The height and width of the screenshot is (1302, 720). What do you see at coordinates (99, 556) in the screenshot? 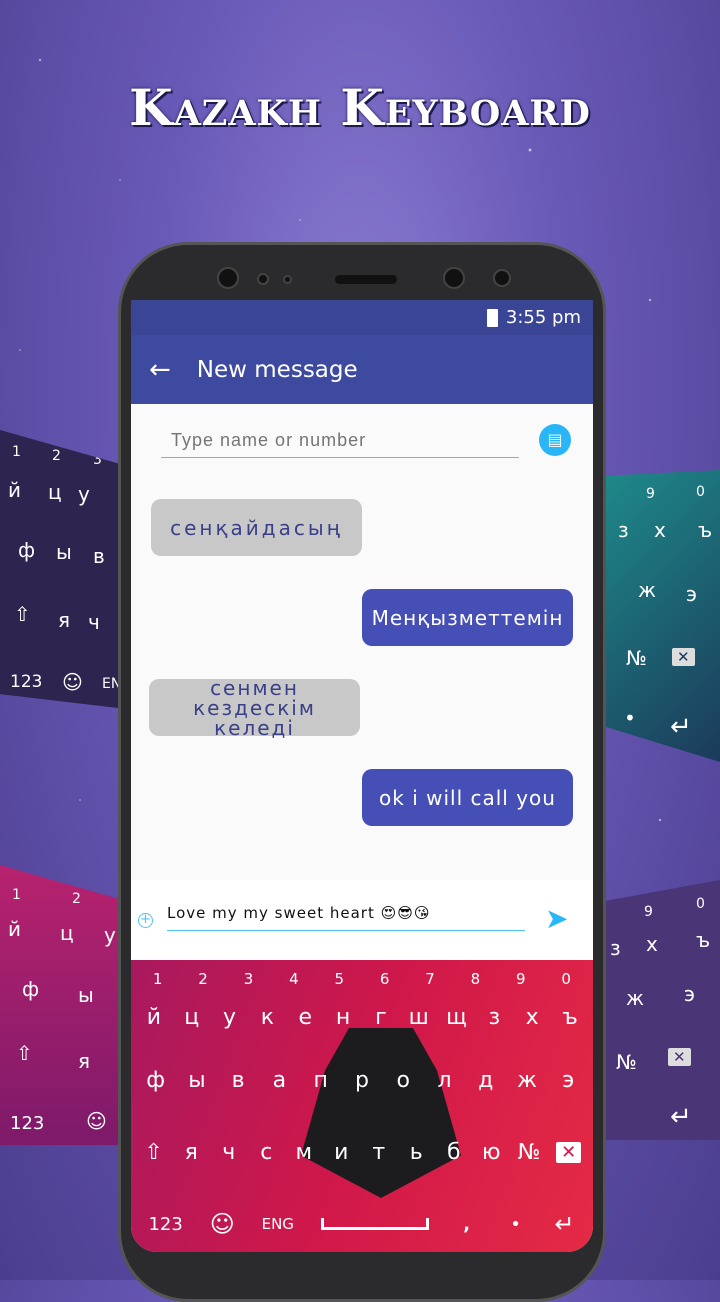
I see `key: в` at bounding box center [99, 556].